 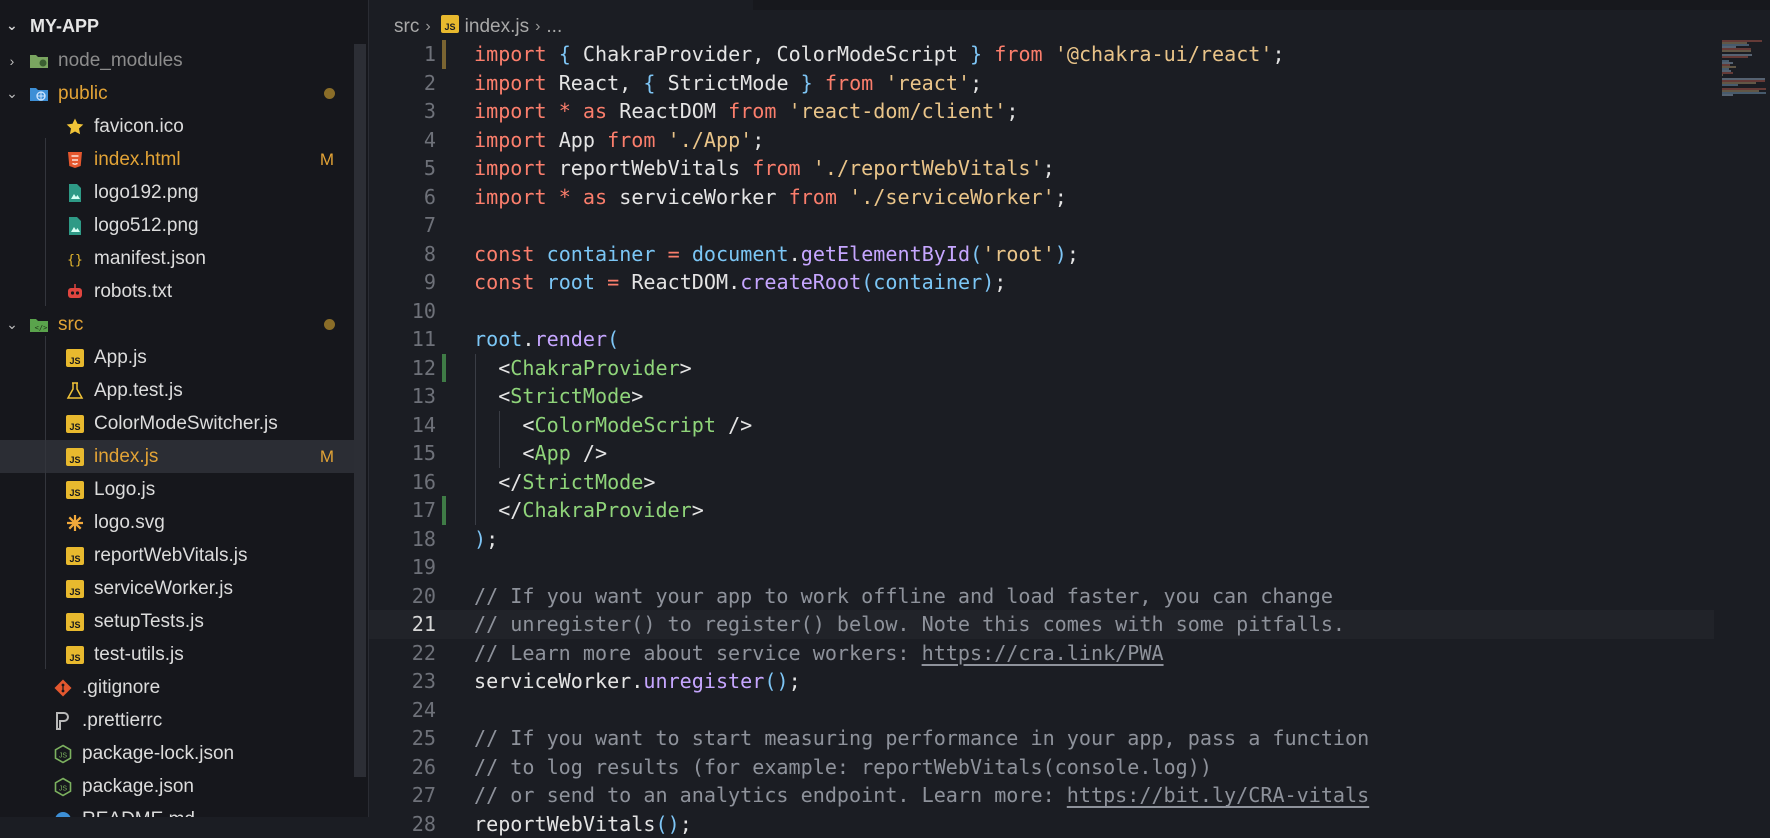 What do you see at coordinates (1041, 311) in the screenshot?
I see `code-line: 10` at bounding box center [1041, 311].